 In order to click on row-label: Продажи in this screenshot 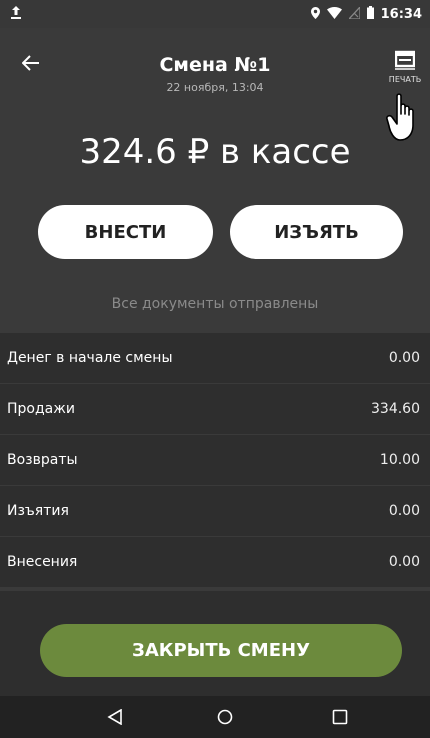, I will do `click(41, 409)`.